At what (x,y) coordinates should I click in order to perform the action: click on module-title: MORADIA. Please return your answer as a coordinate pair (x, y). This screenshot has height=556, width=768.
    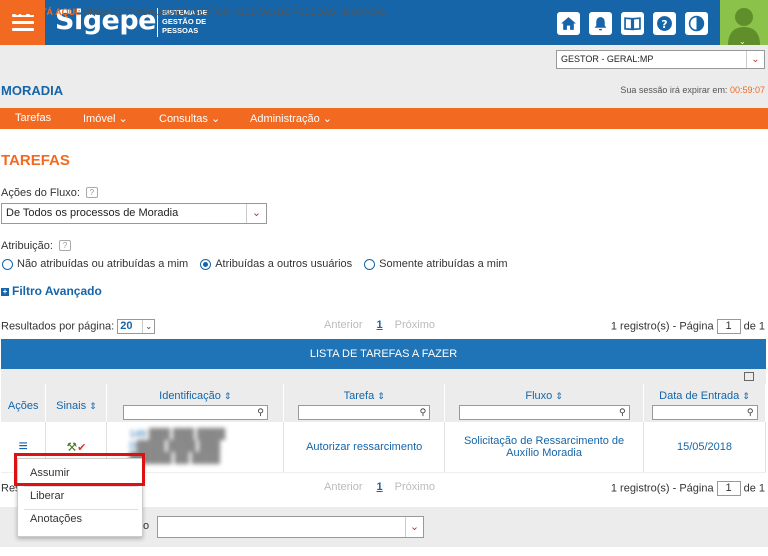
    Looking at the image, I should click on (32, 90).